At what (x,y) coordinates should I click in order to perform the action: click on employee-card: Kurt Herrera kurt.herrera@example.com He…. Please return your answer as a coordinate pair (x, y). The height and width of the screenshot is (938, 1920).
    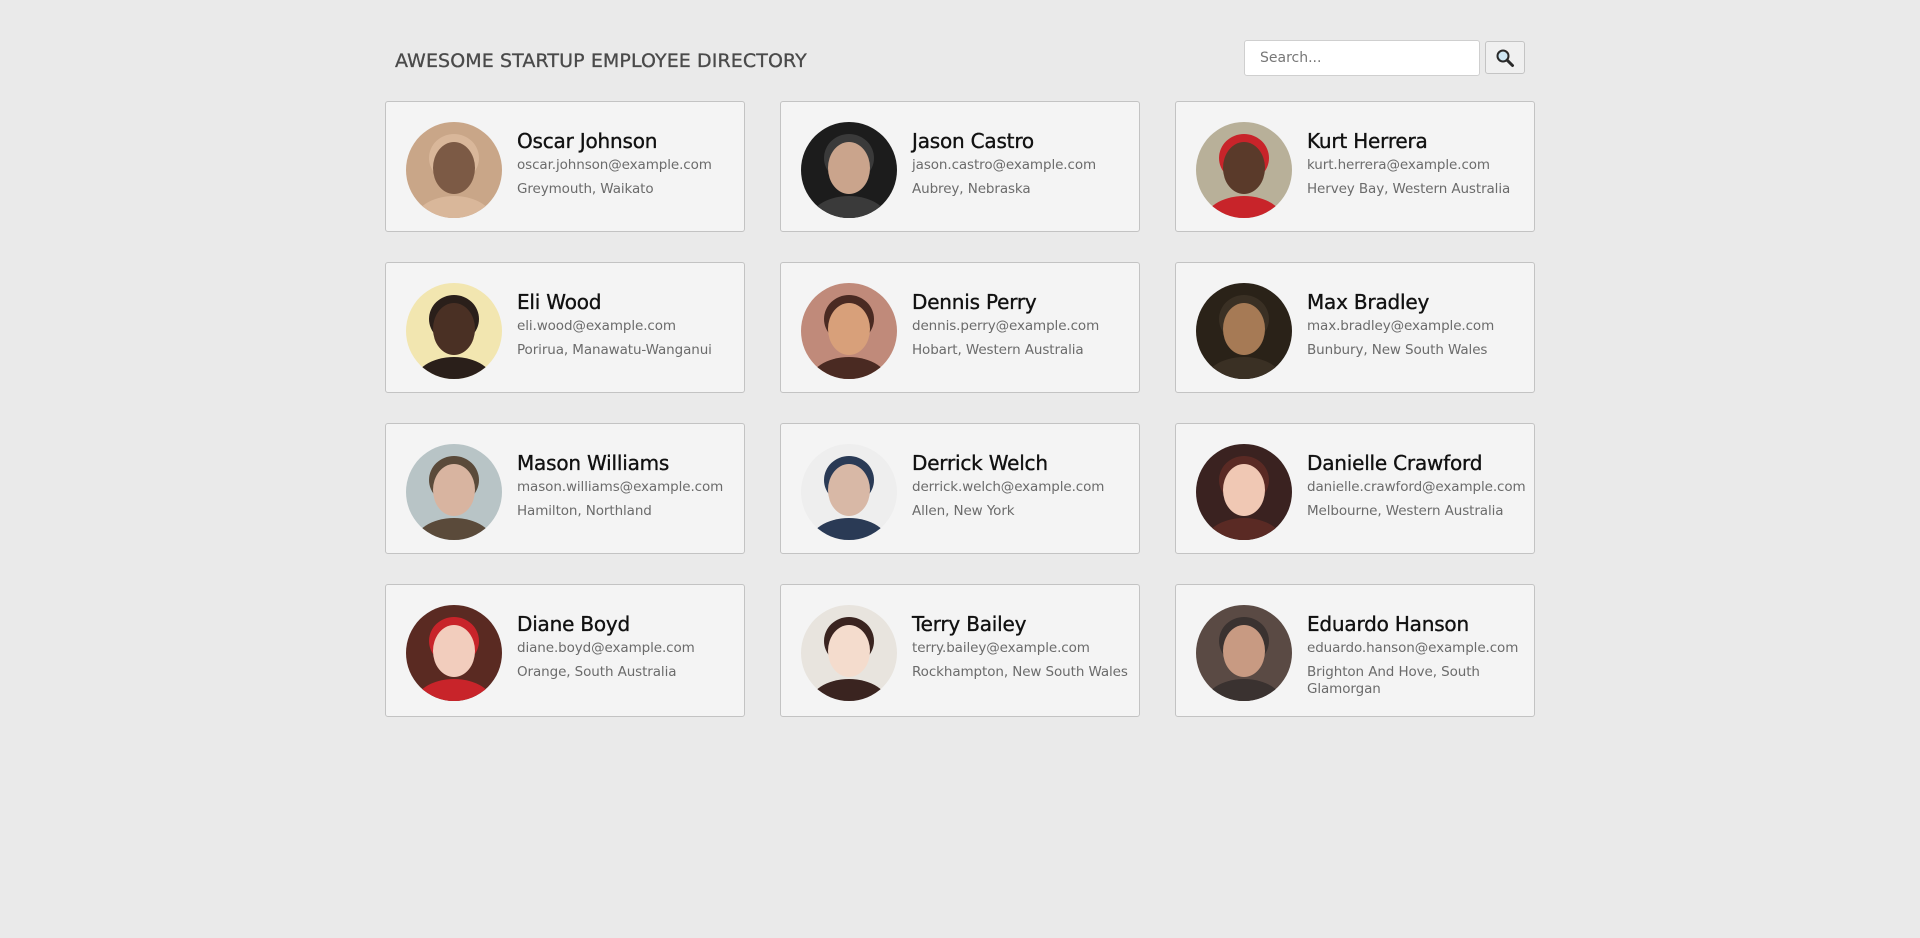
    Looking at the image, I should click on (1355, 166).